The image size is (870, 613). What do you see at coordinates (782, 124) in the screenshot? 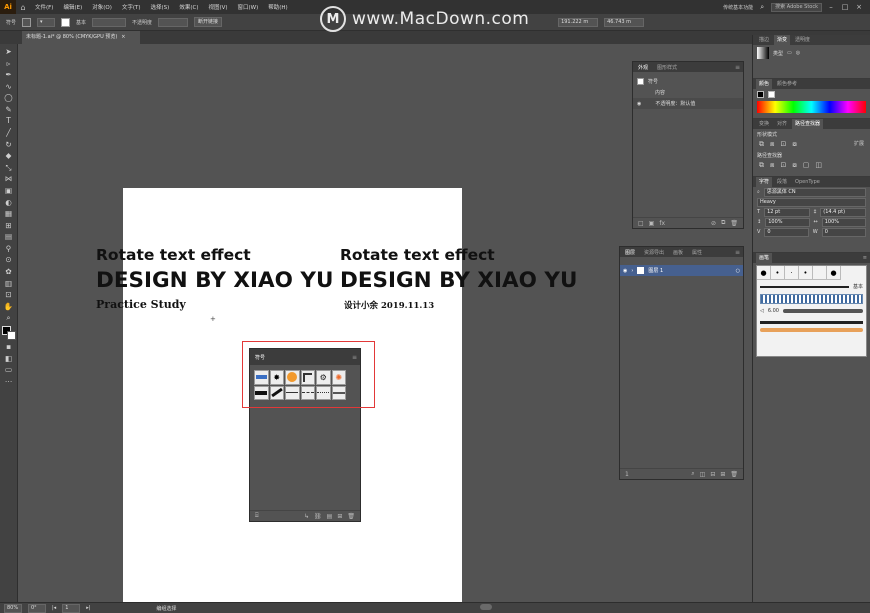
I see `tab-align: 对齐` at bounding box center [782, 124].